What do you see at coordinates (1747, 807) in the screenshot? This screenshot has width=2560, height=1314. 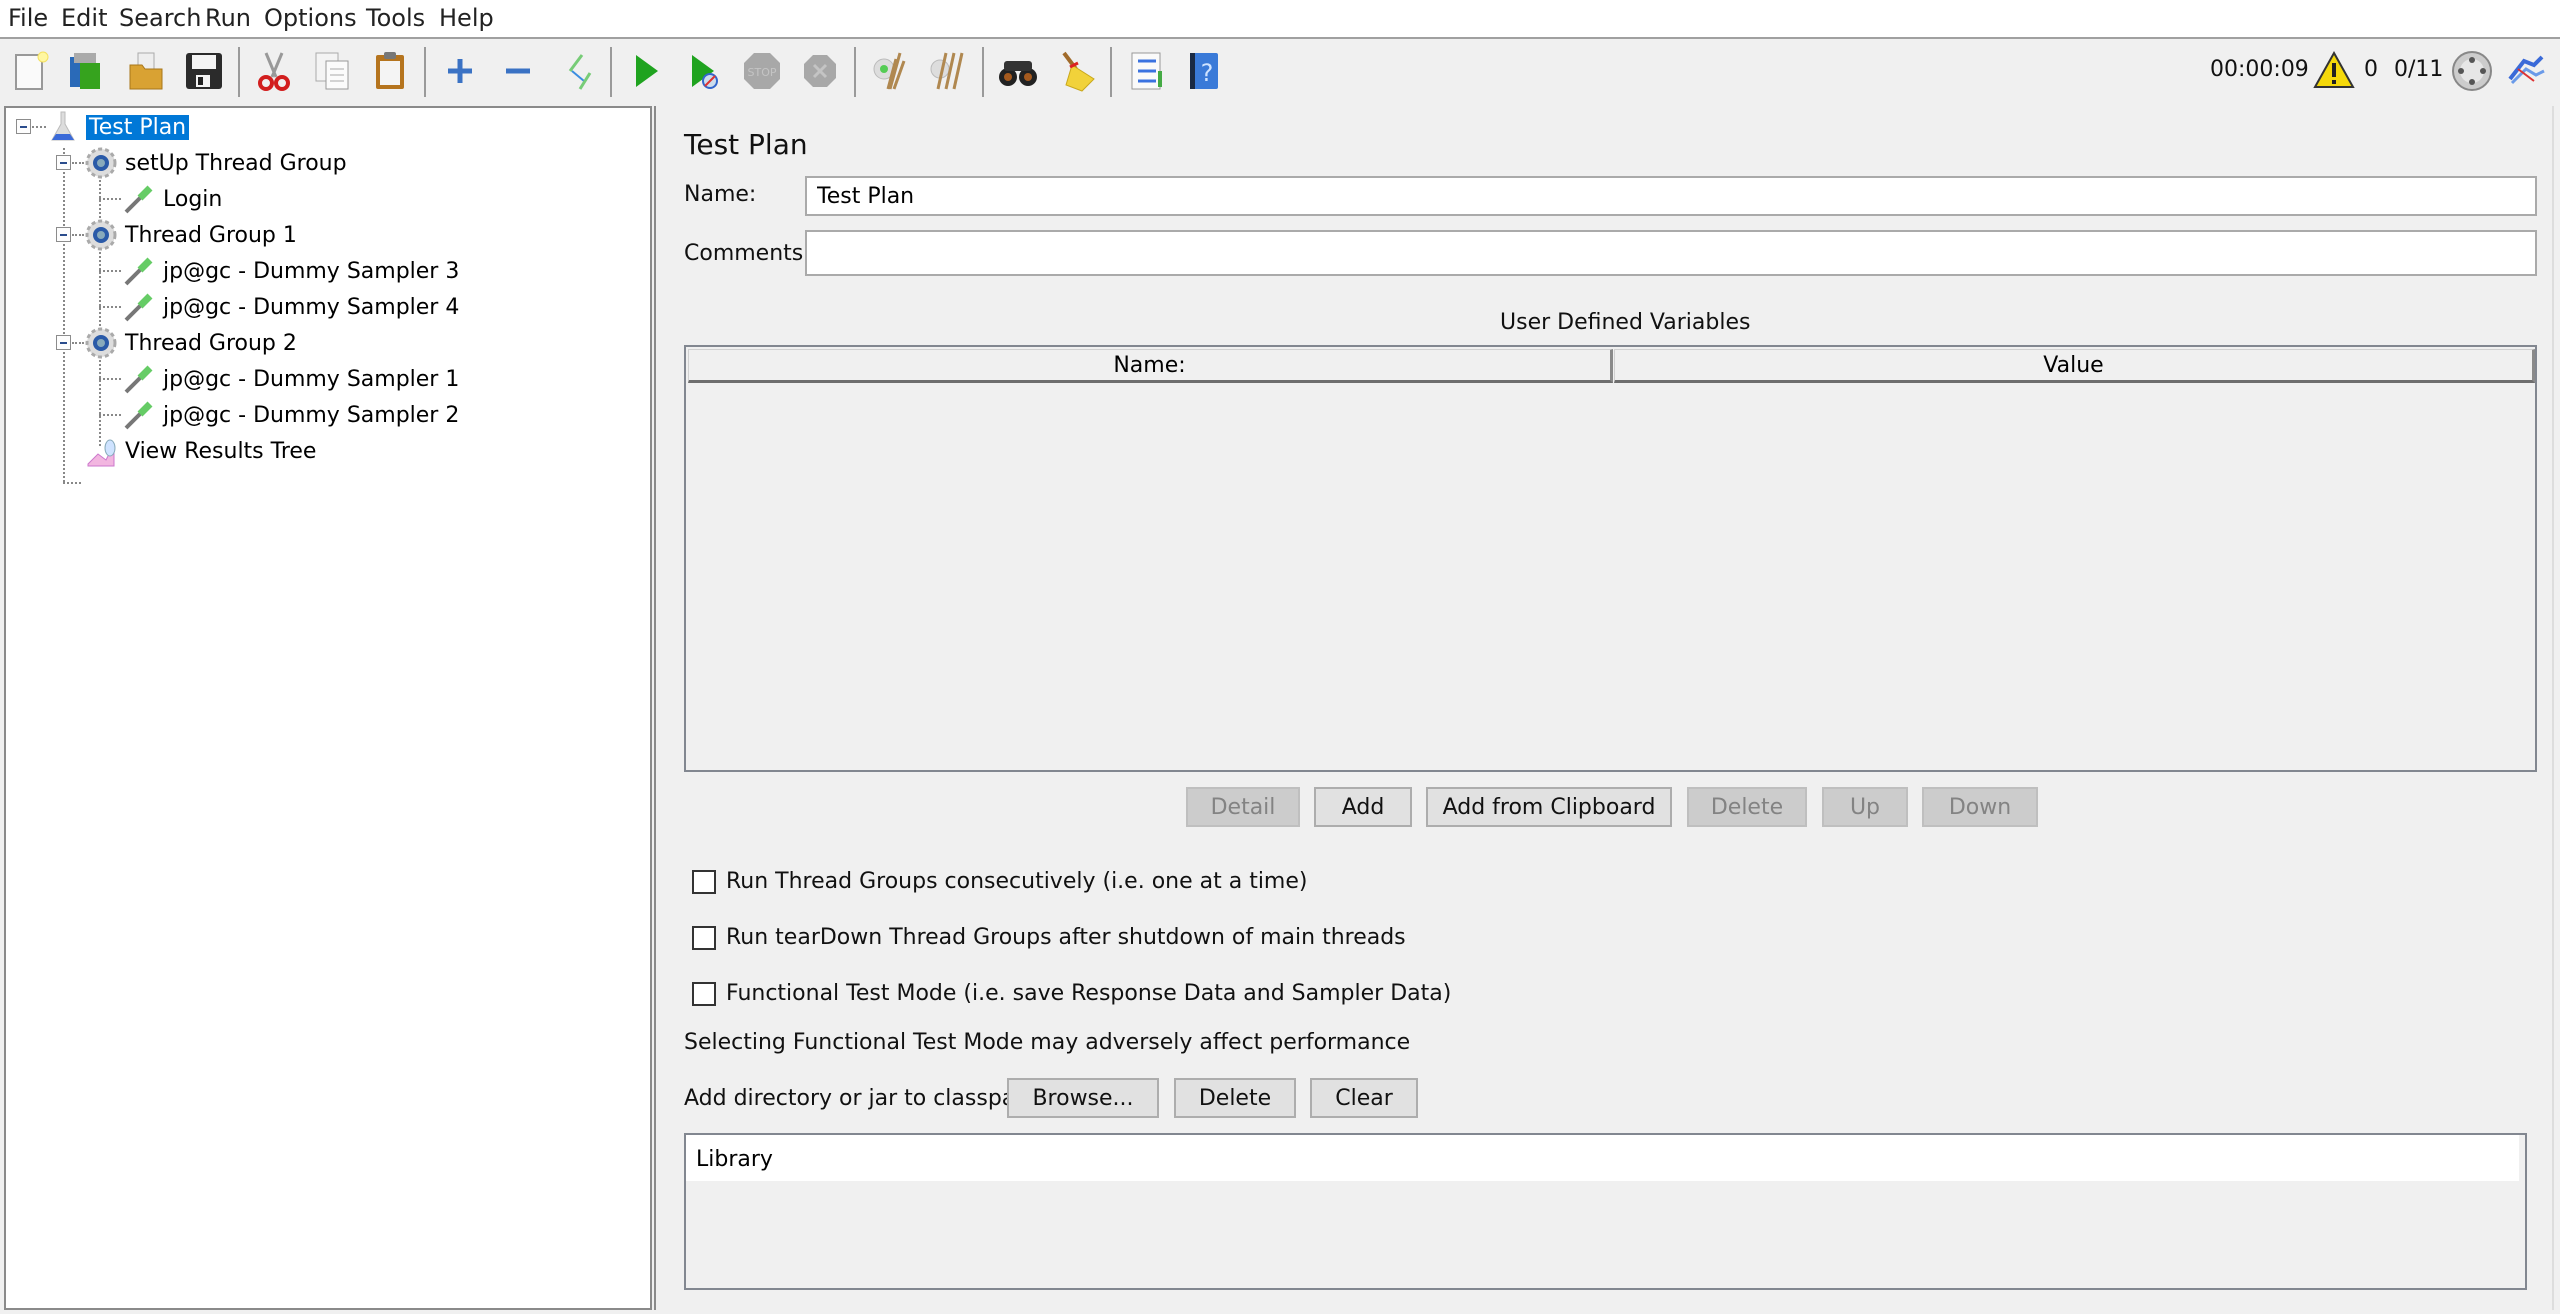 I see `delete-variable-button: Delete` at bounding box center [1747, 807].